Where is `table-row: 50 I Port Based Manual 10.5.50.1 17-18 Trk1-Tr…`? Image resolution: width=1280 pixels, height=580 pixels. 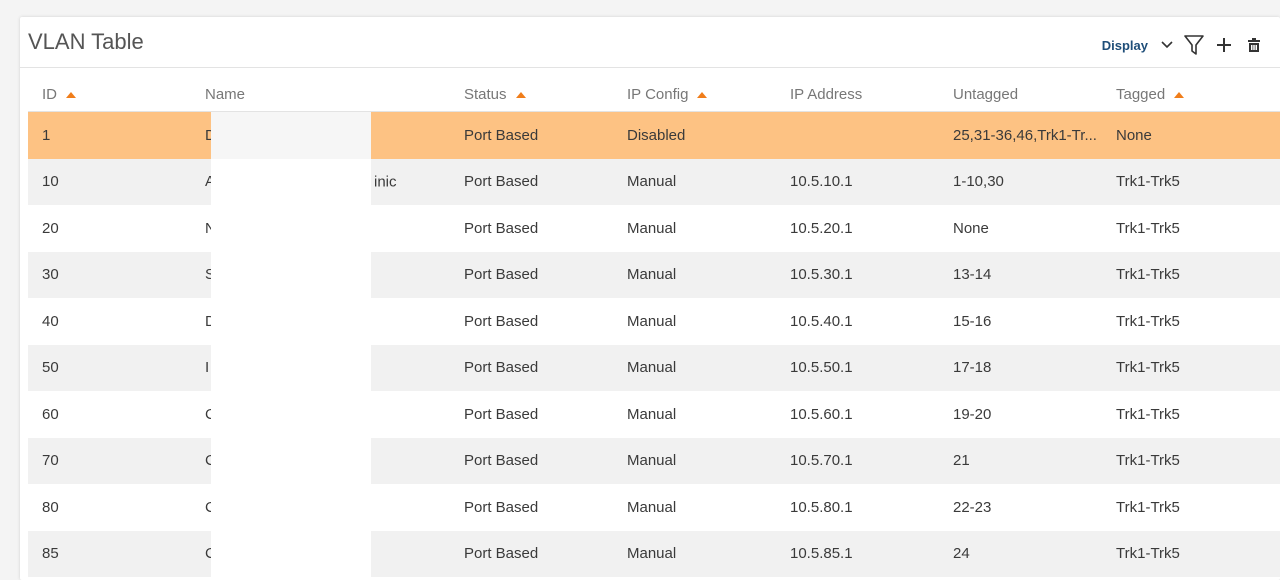
table-row: 50 I Port Based Manual 10.5.50.1 17-18 Trk1-Tr… is located at coordinates (654, 367).